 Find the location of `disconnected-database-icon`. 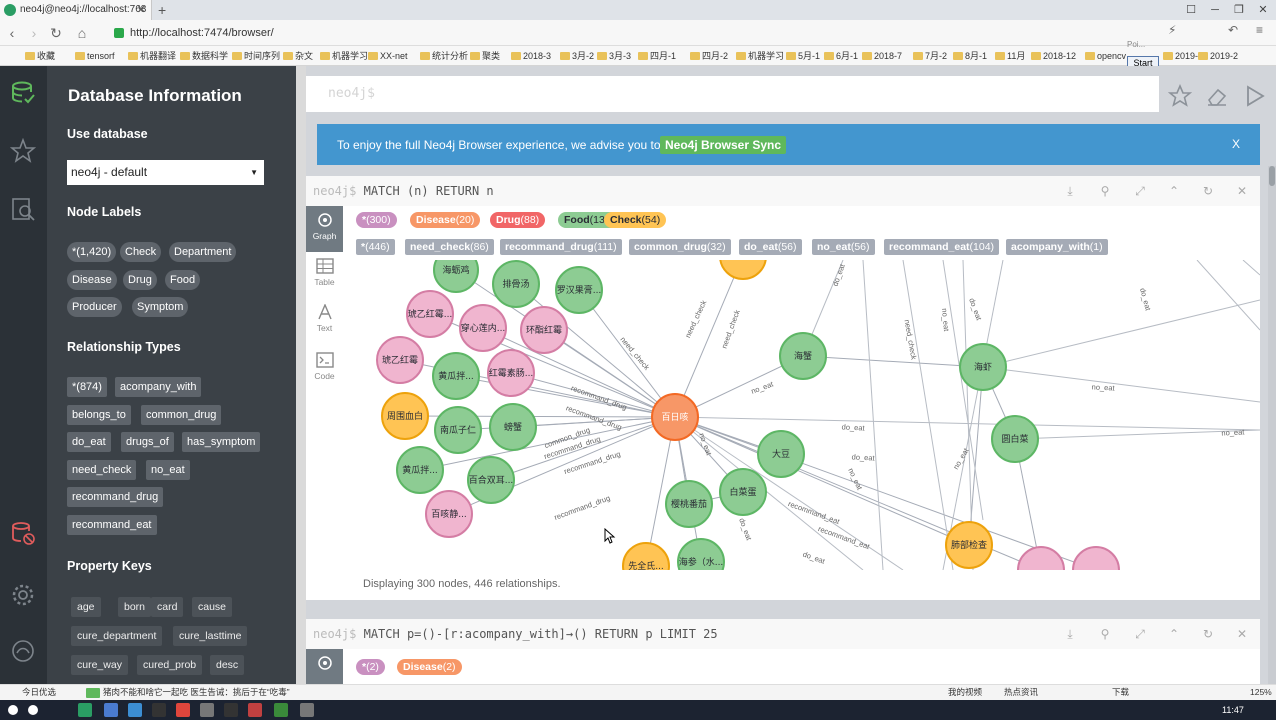

disconnected-database-icon is located at coordinates (23, 533).